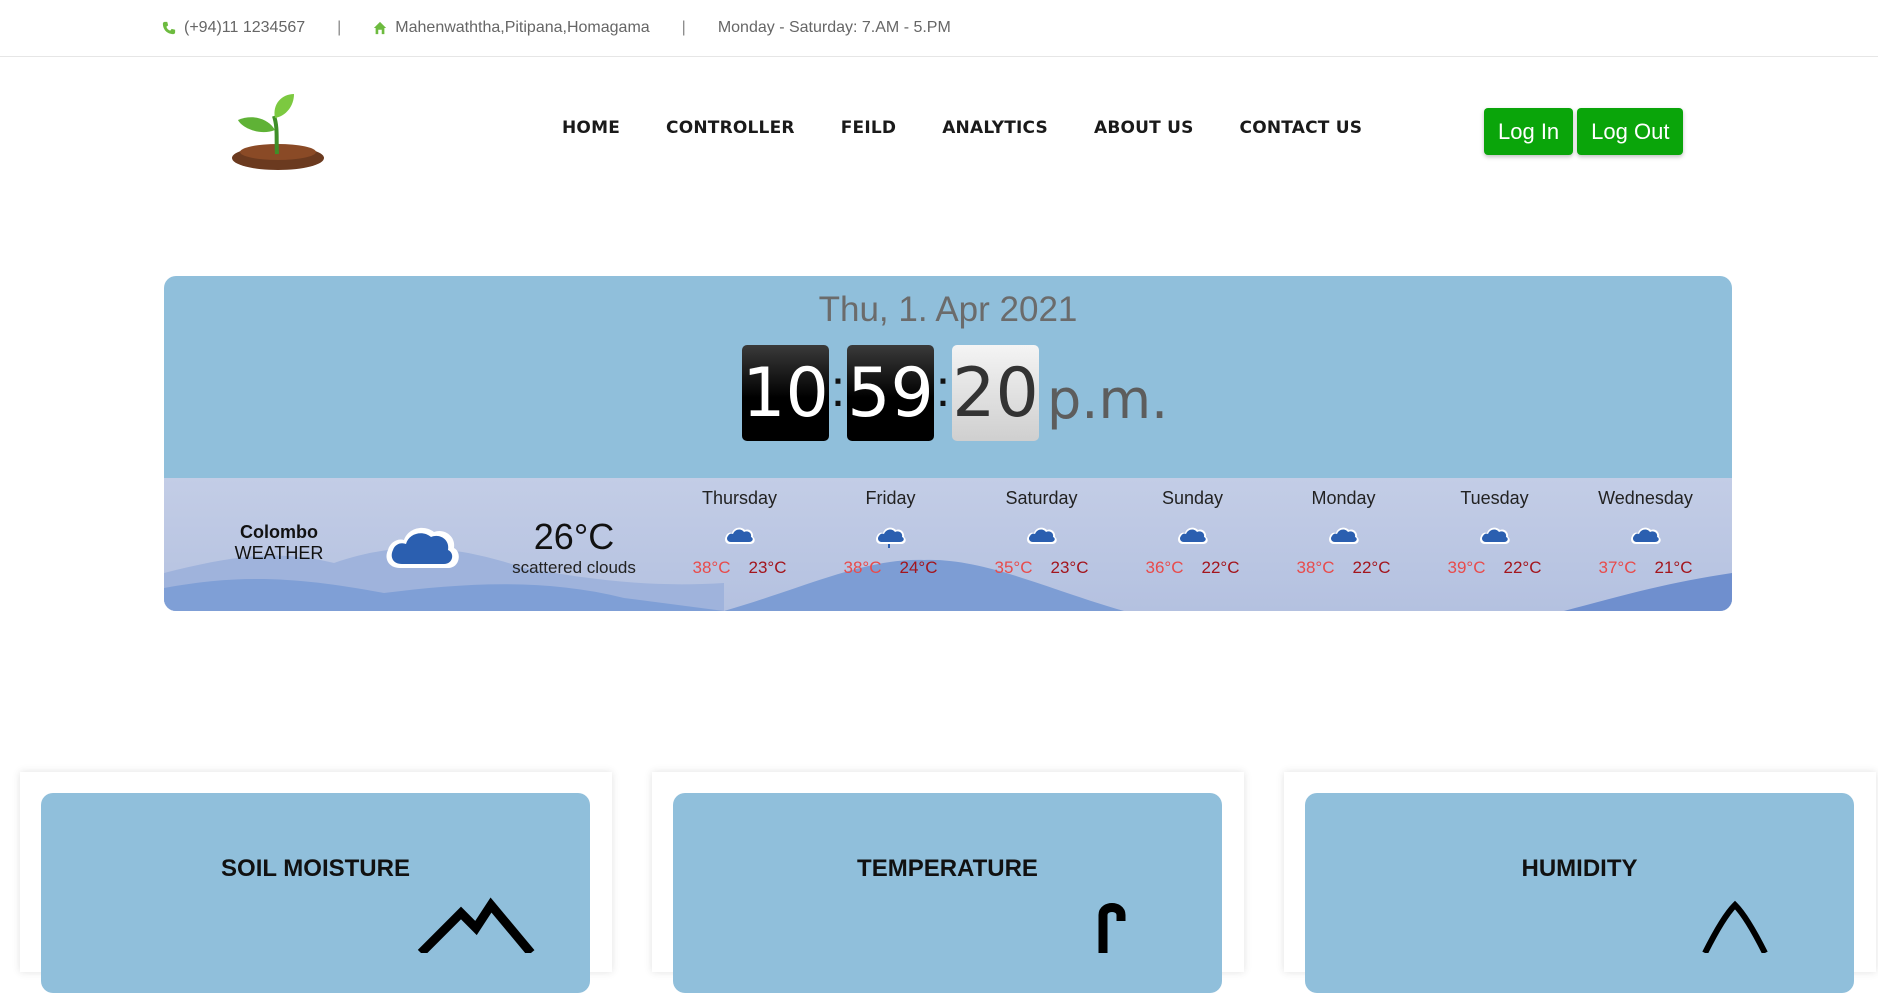 This screenshot has width=1878, height=993. Describe the element at coordinates (1112, 928) in the screenshot. I see `thermometer-icon` at that location.